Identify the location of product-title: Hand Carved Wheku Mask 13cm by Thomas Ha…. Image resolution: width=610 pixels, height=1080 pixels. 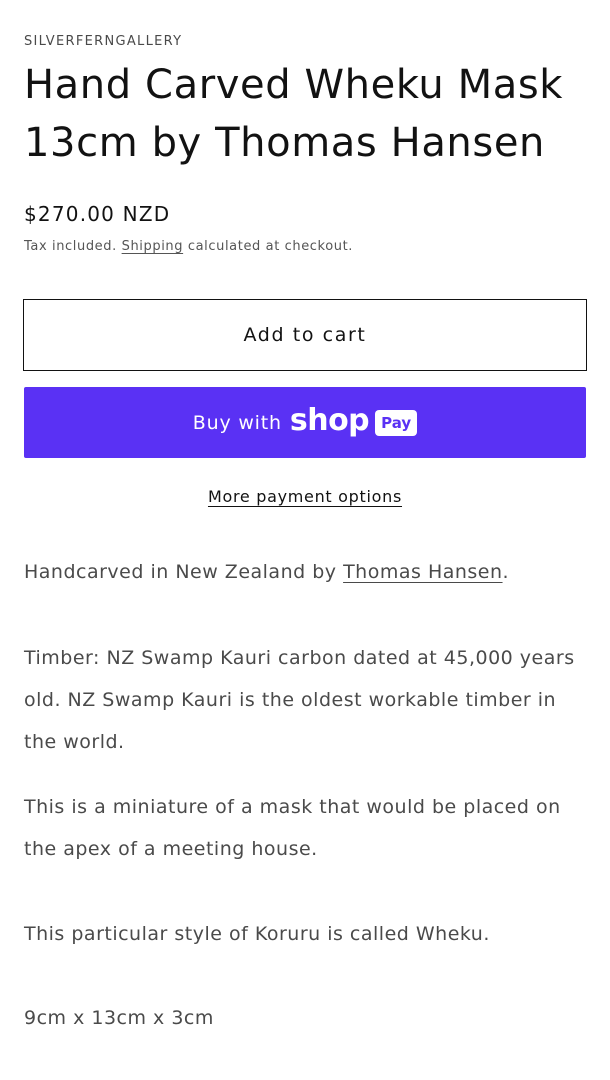
(294, 114).